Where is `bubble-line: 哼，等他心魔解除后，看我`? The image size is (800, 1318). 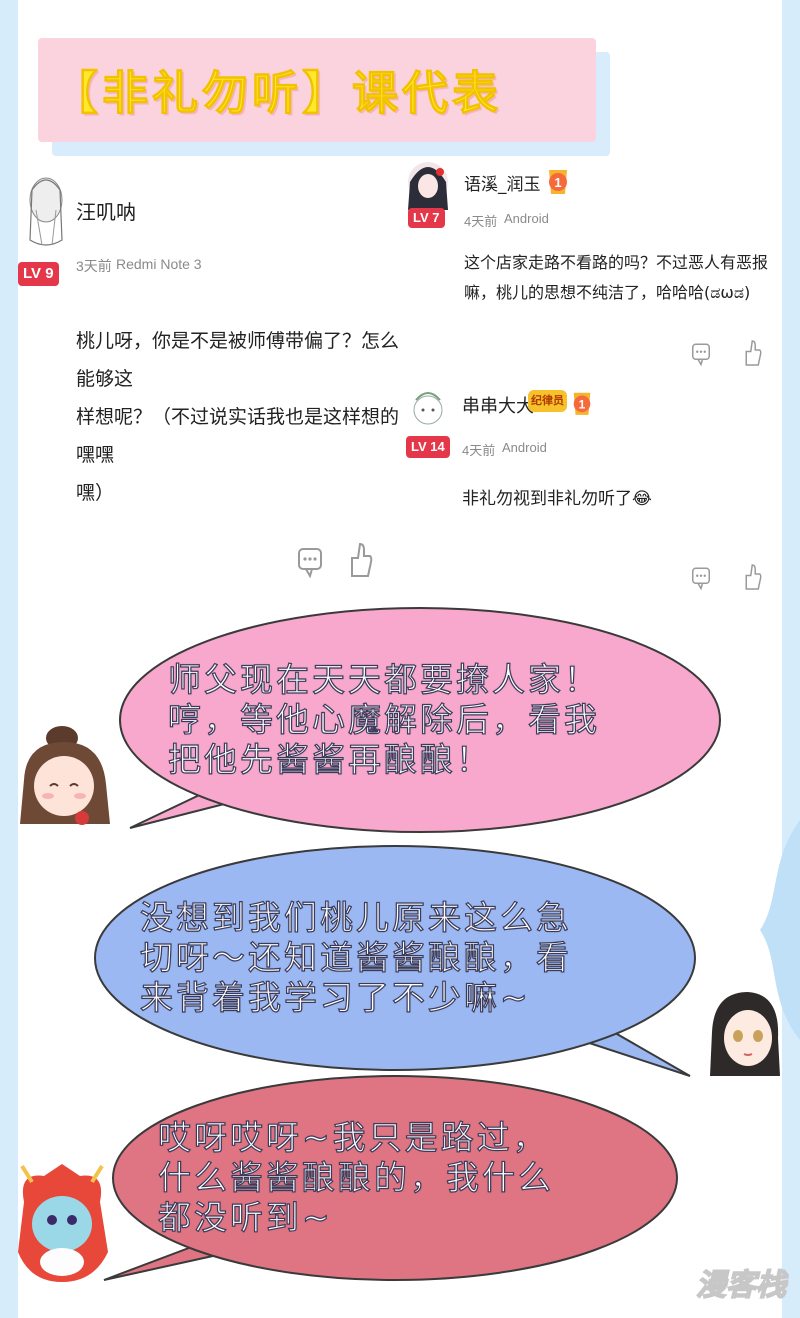 bubble-line: 哼，等他心魔解除后，看我 is located at coordinates (383, 719).